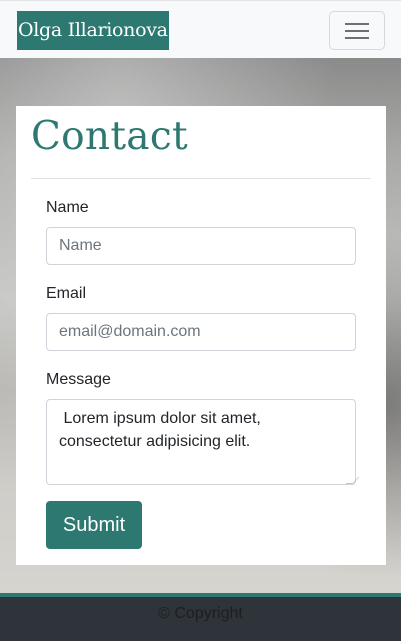  Describe the element at coordinates (109, 136) in the screenshot. I see `page-title: Contact` at that location.